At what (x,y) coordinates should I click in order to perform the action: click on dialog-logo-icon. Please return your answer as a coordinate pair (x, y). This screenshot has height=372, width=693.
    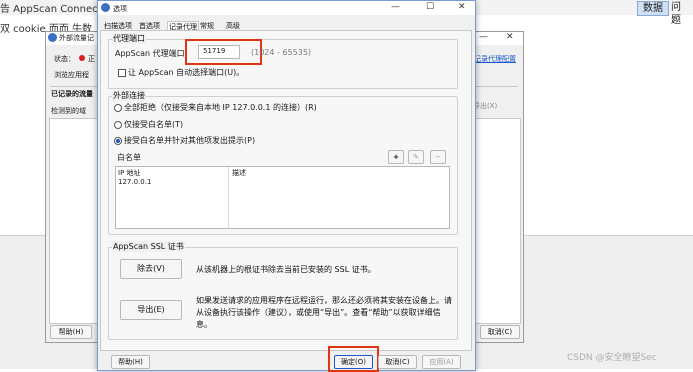
    Looking at the image, I should click on (105, 7).